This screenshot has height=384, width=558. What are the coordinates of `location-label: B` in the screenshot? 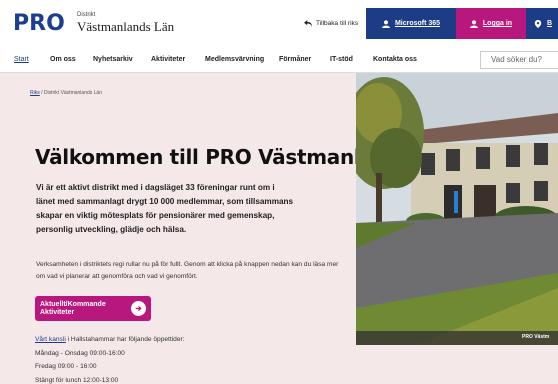 It's located at (550, 23).